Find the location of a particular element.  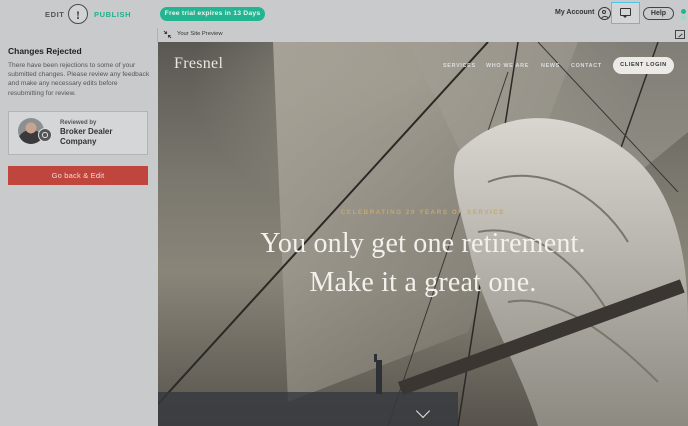

go-back-edit-button: Go back & Edit is located at coordinates (78, 175).